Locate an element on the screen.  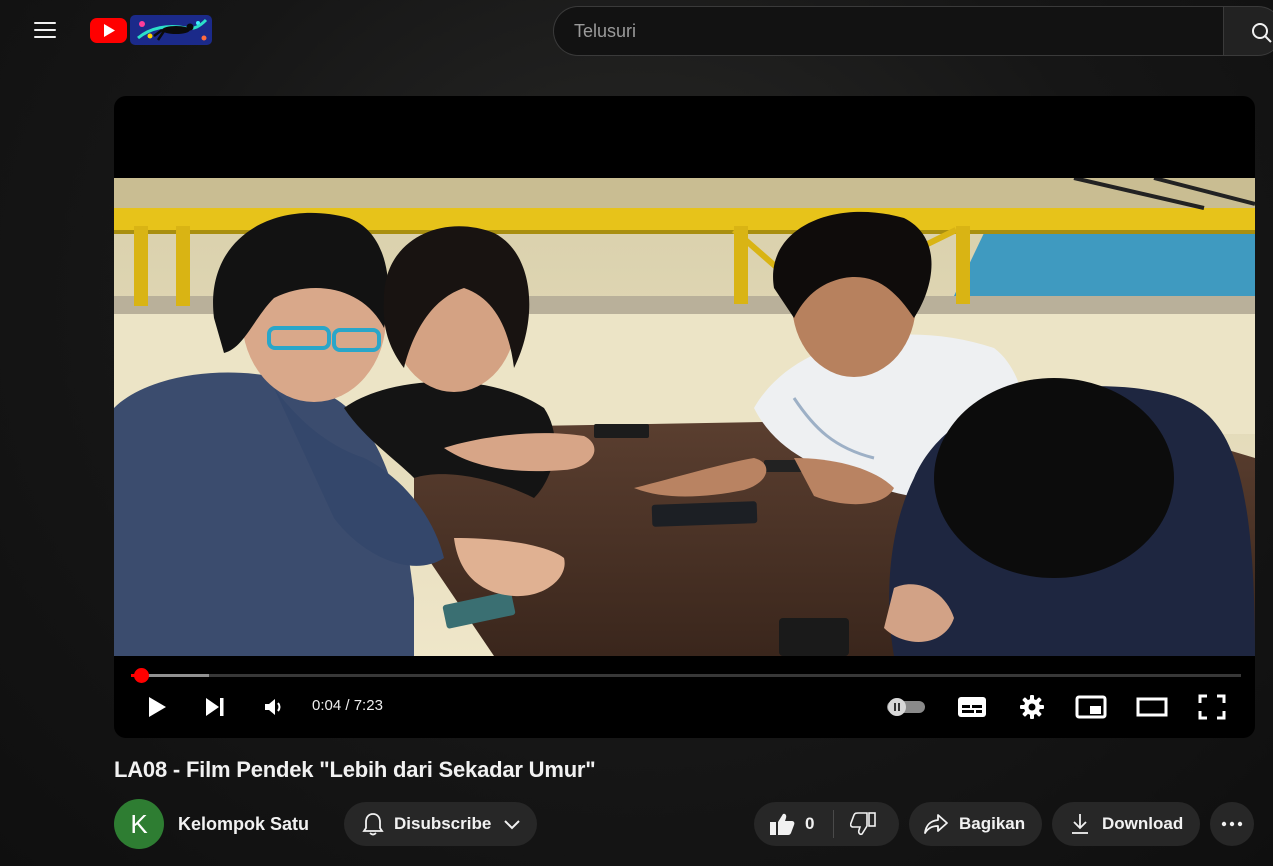
progress-scrubber is located at coordinates (141, 675).